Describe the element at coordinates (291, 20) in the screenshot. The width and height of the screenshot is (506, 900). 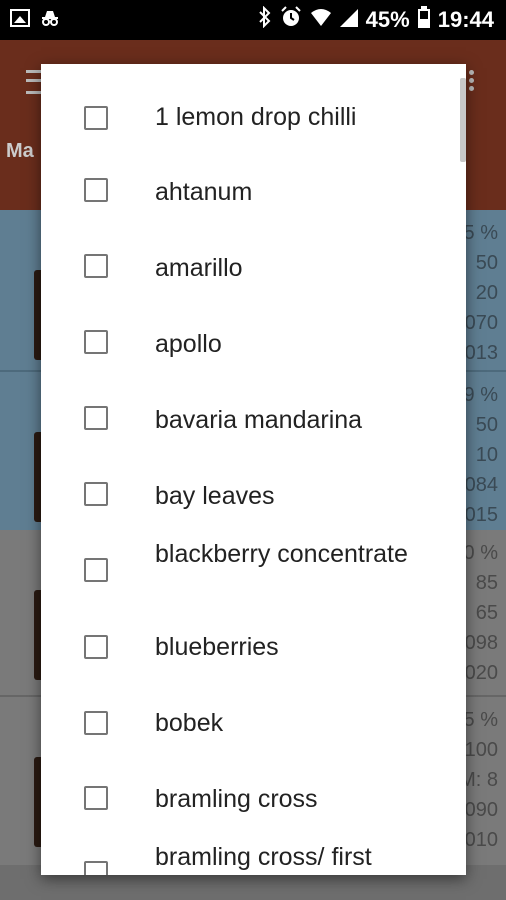
I see `alarm-icon` at that location.